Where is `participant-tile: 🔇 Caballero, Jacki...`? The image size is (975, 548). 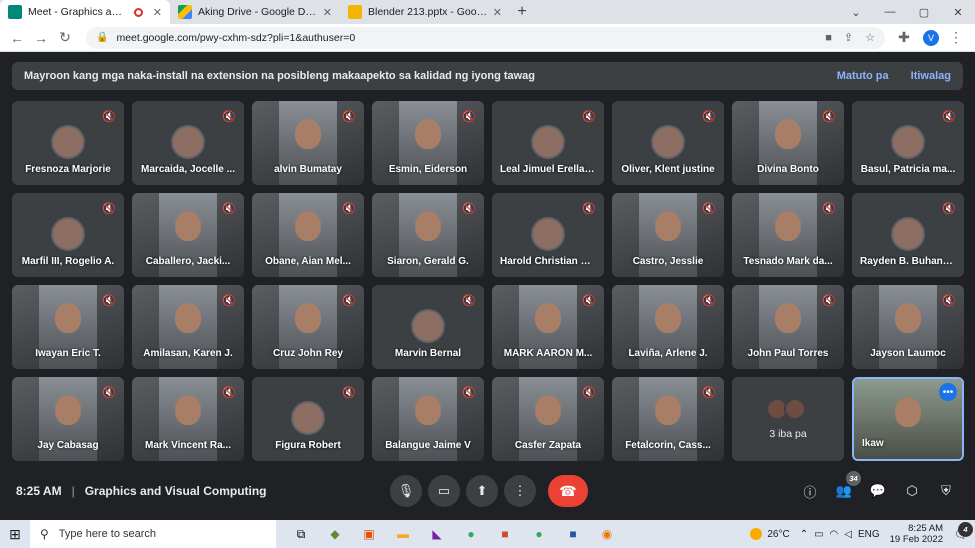
participant-tile: 🔇 Caballero, Jacki... is located at coordinates (188, 235).